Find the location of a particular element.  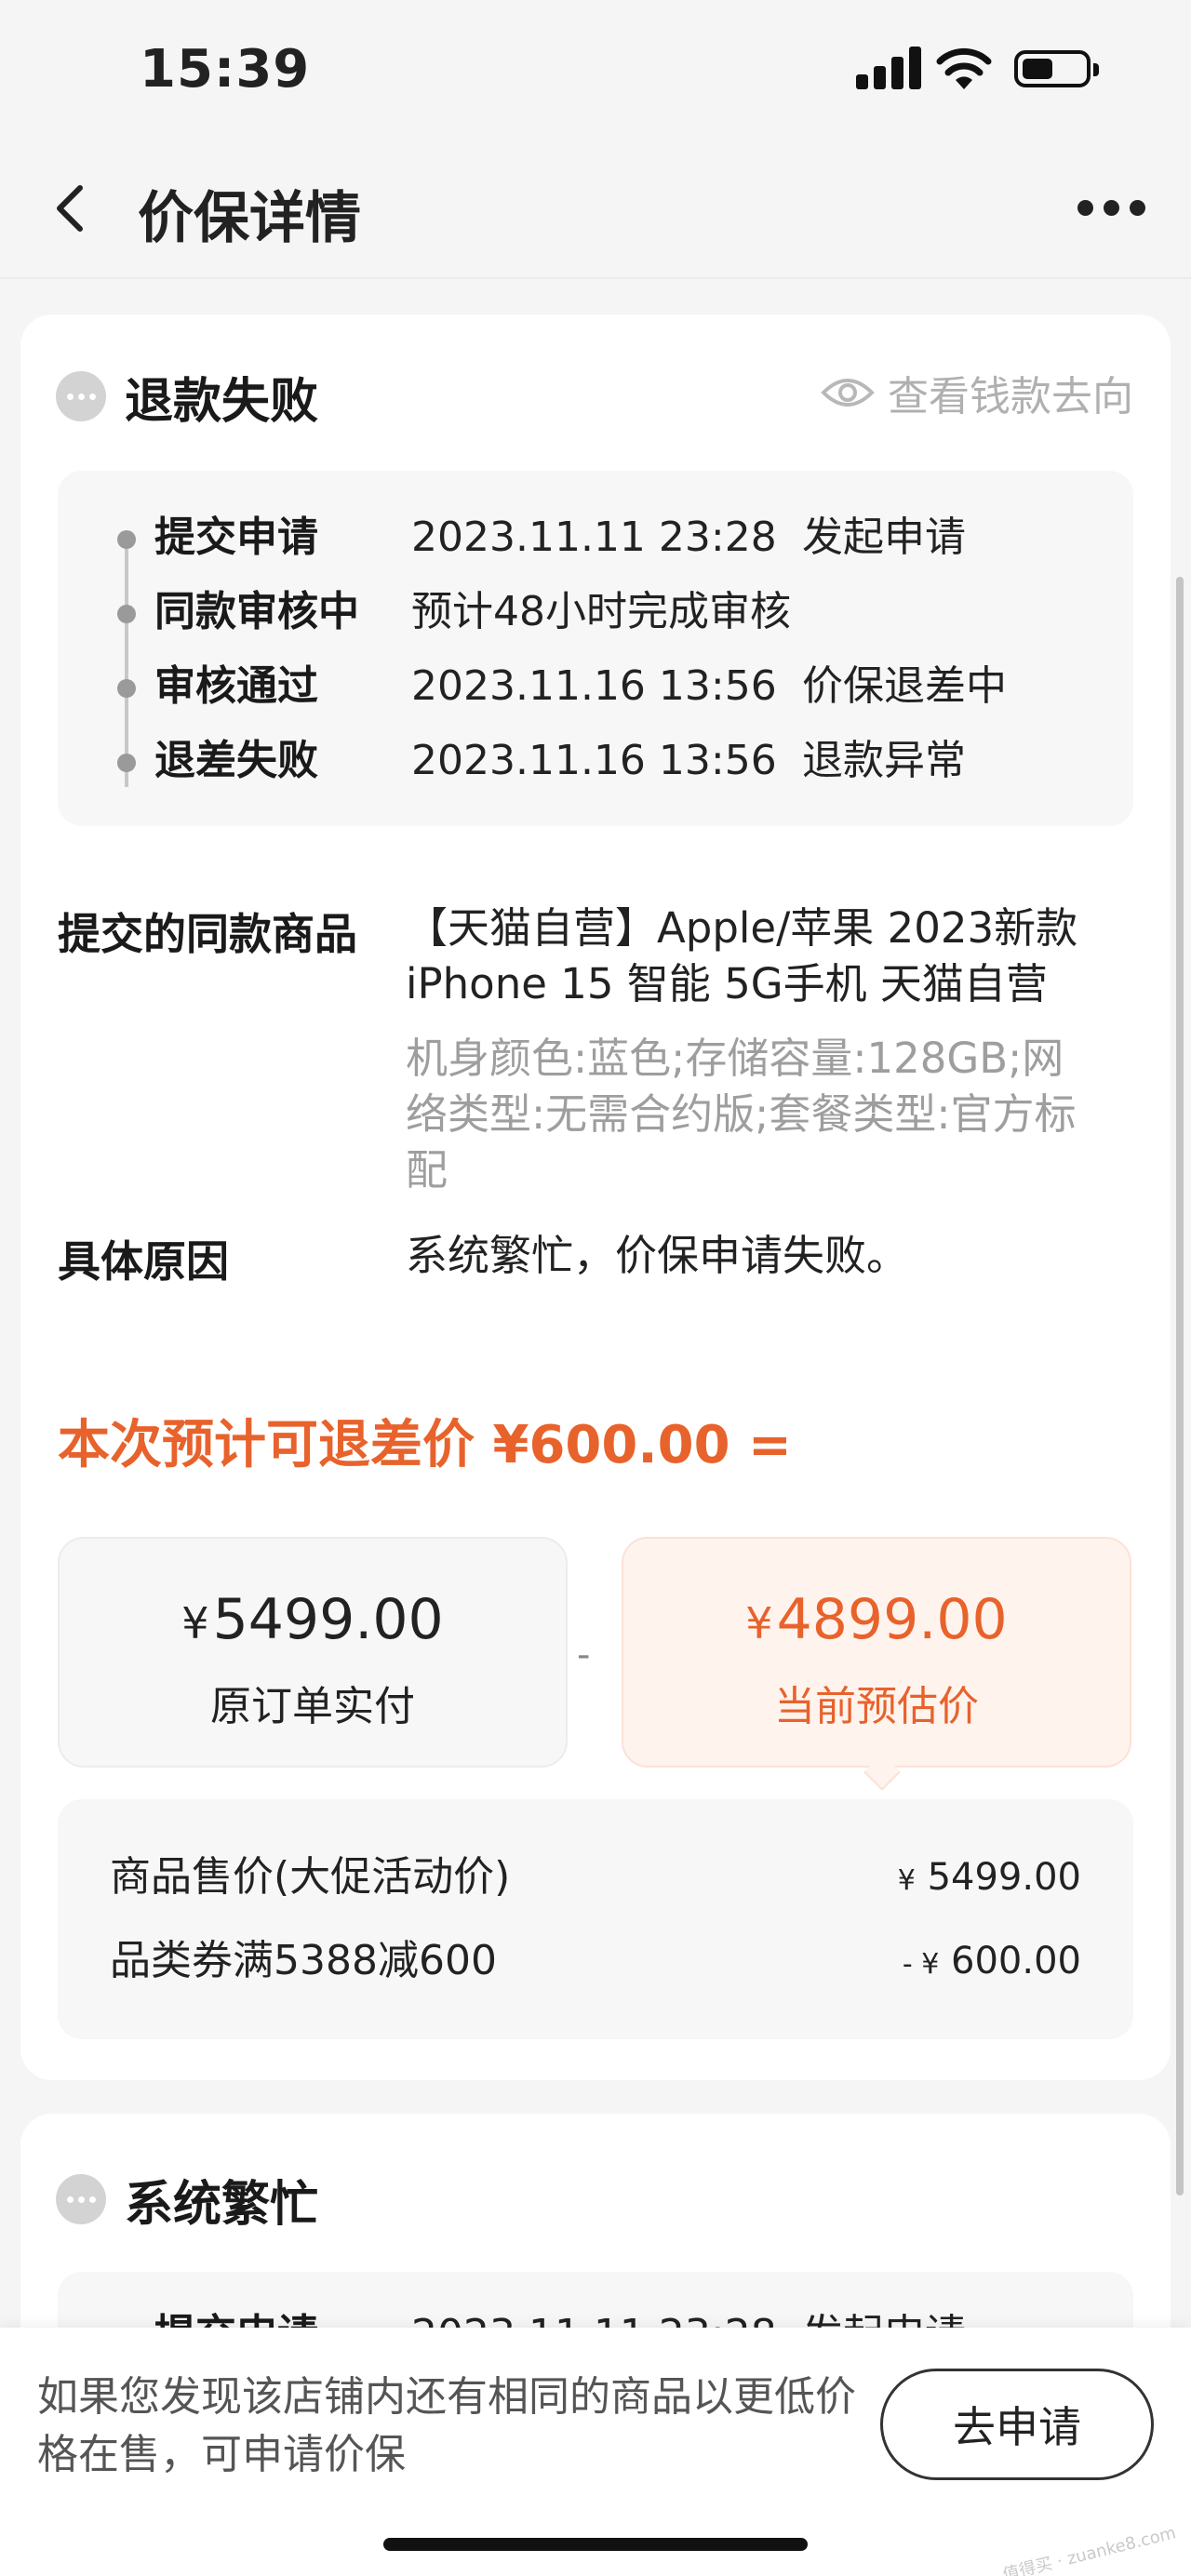

home-indicator is located at coordinates (595, 2544).